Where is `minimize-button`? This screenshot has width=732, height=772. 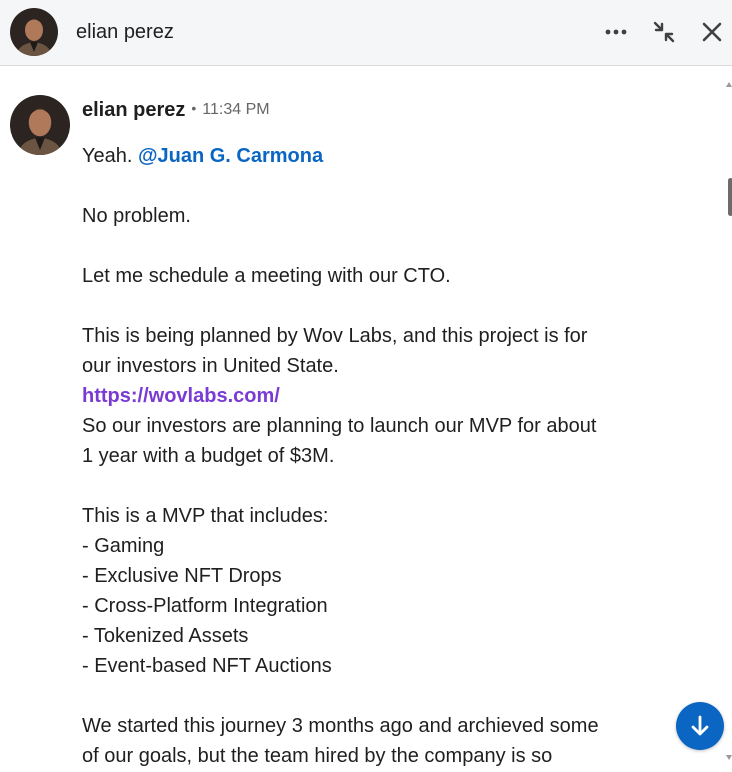
minimize-button is located at coordinates (664, 32).